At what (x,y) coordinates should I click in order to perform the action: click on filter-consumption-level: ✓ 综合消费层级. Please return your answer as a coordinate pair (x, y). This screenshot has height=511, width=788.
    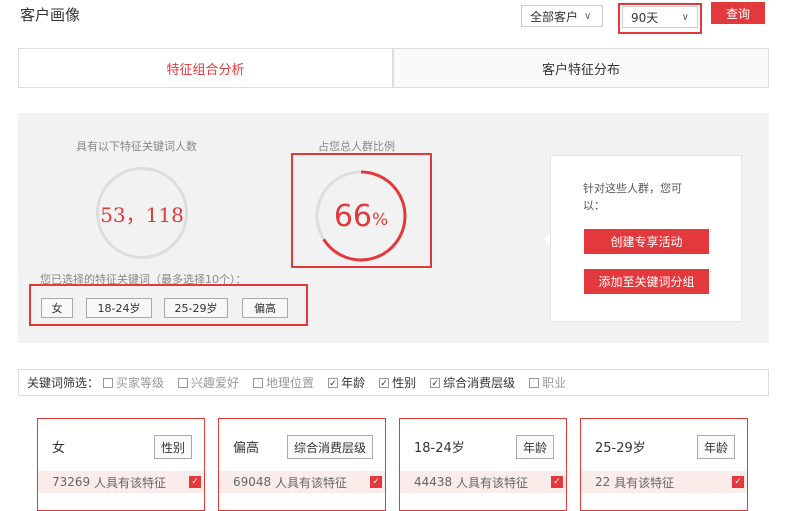
    Looking at the image, I should click on (472, 382).